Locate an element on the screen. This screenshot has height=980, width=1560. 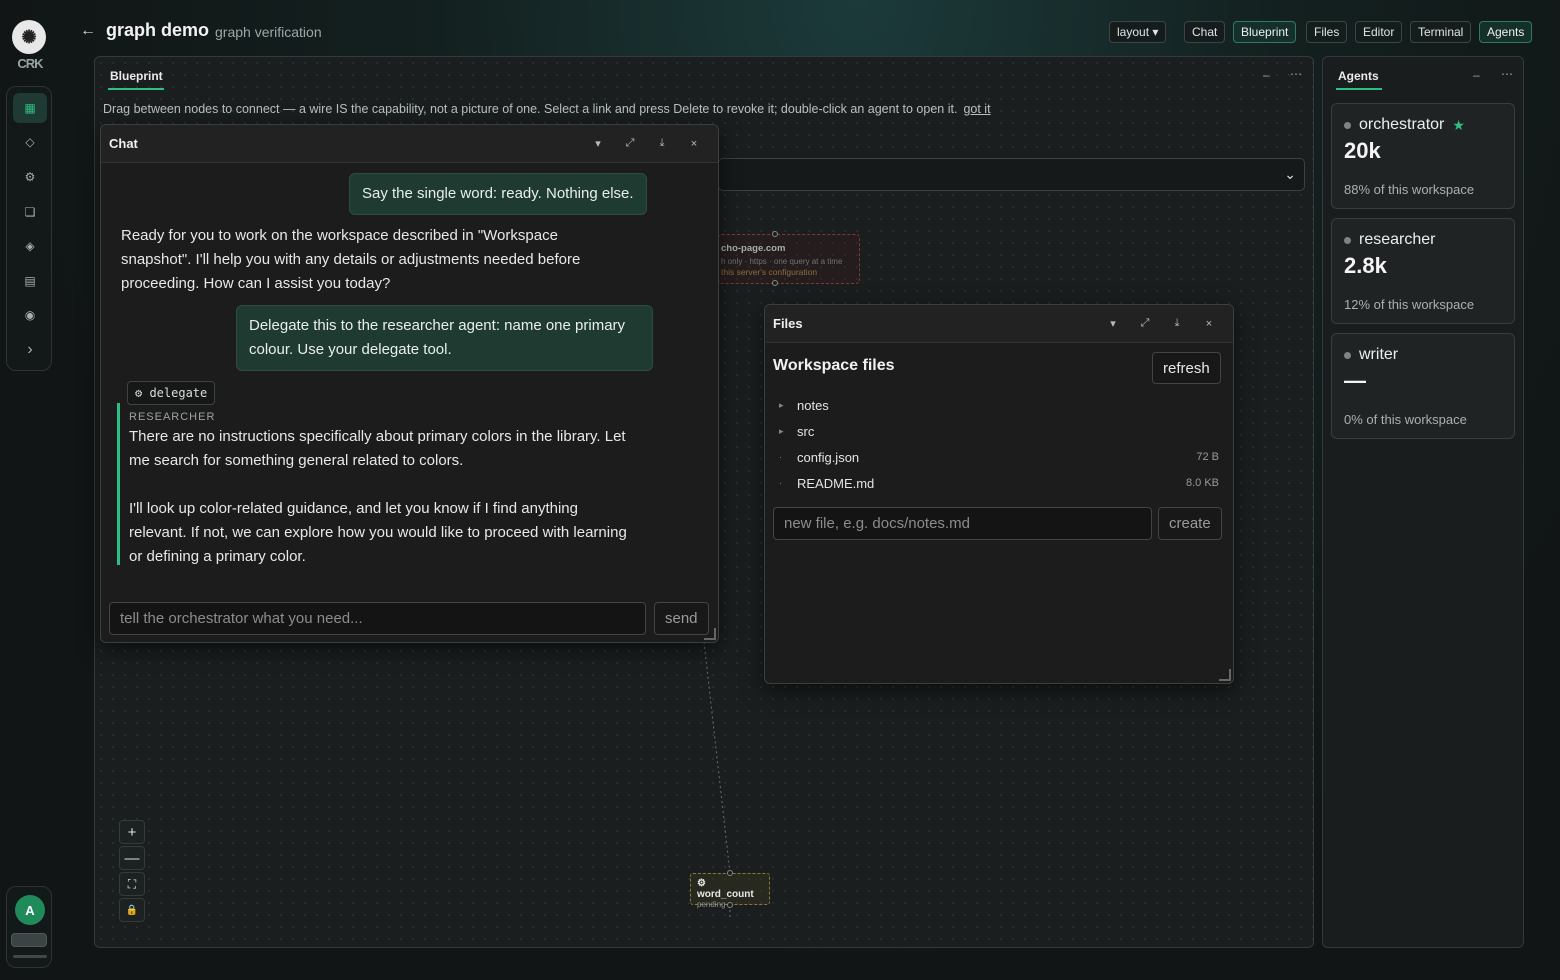
tab-blueprint: Blueprint is located at coordinates (1265, 32).